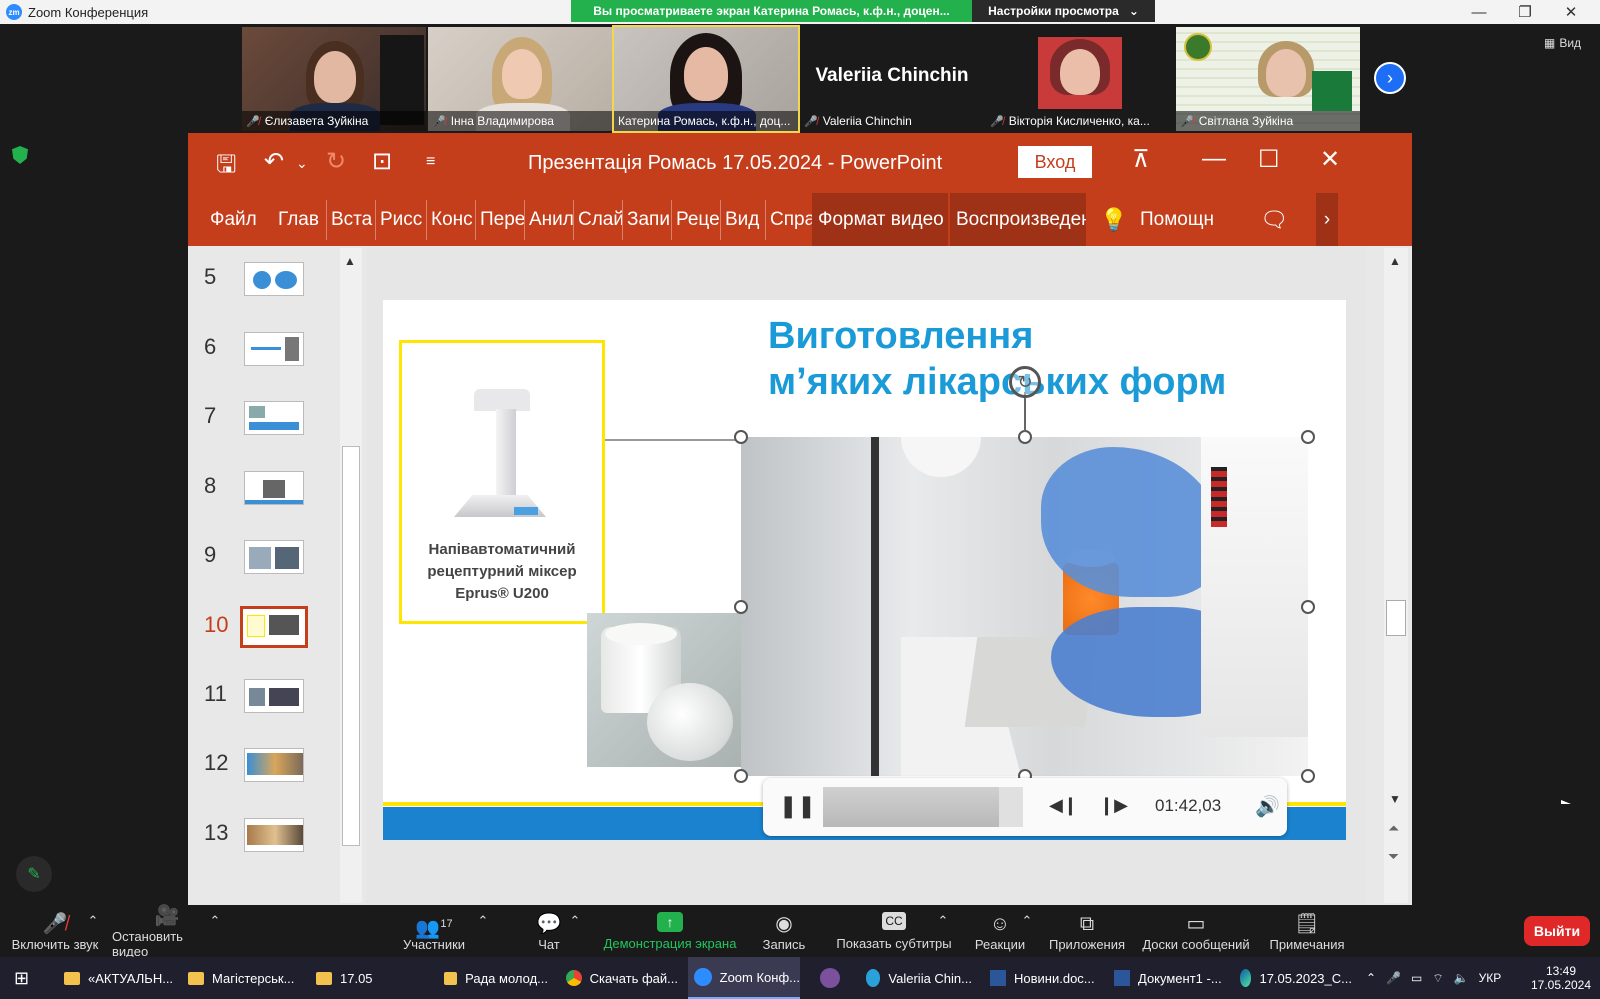 The image size is (1600, 999). Describe the element at coordinates (1390, 78) in the screenshot. I see `next-participants-button: ›` at that location.